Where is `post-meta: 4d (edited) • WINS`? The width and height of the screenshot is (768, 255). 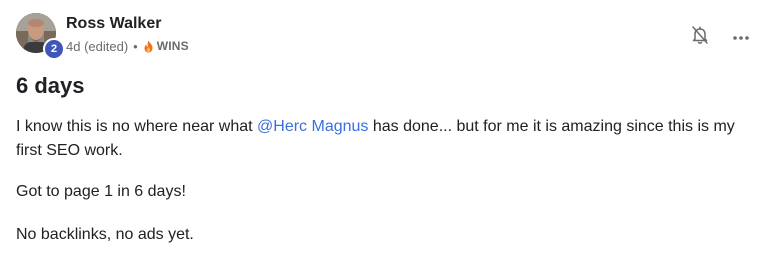 post-meta: 4d (edited) • WINS is located at coordinates (127, 46).